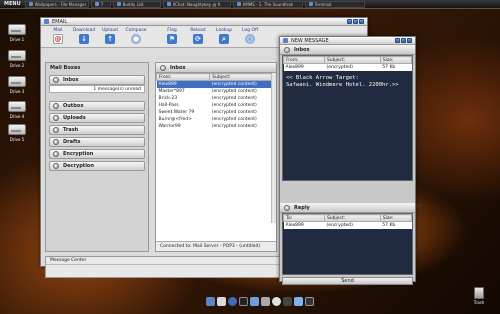 This screenshot has width=500, height=314. What do you see at coordinates (96, 4) in the screenshot?
I see `app-icon` at bounding box center [96, 4].